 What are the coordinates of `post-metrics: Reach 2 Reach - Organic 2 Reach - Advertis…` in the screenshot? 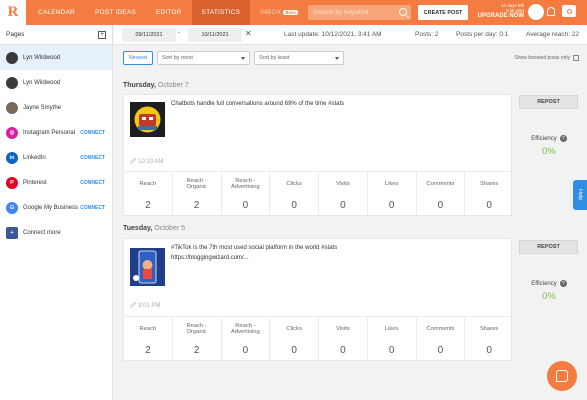 It's located at (318, 338).